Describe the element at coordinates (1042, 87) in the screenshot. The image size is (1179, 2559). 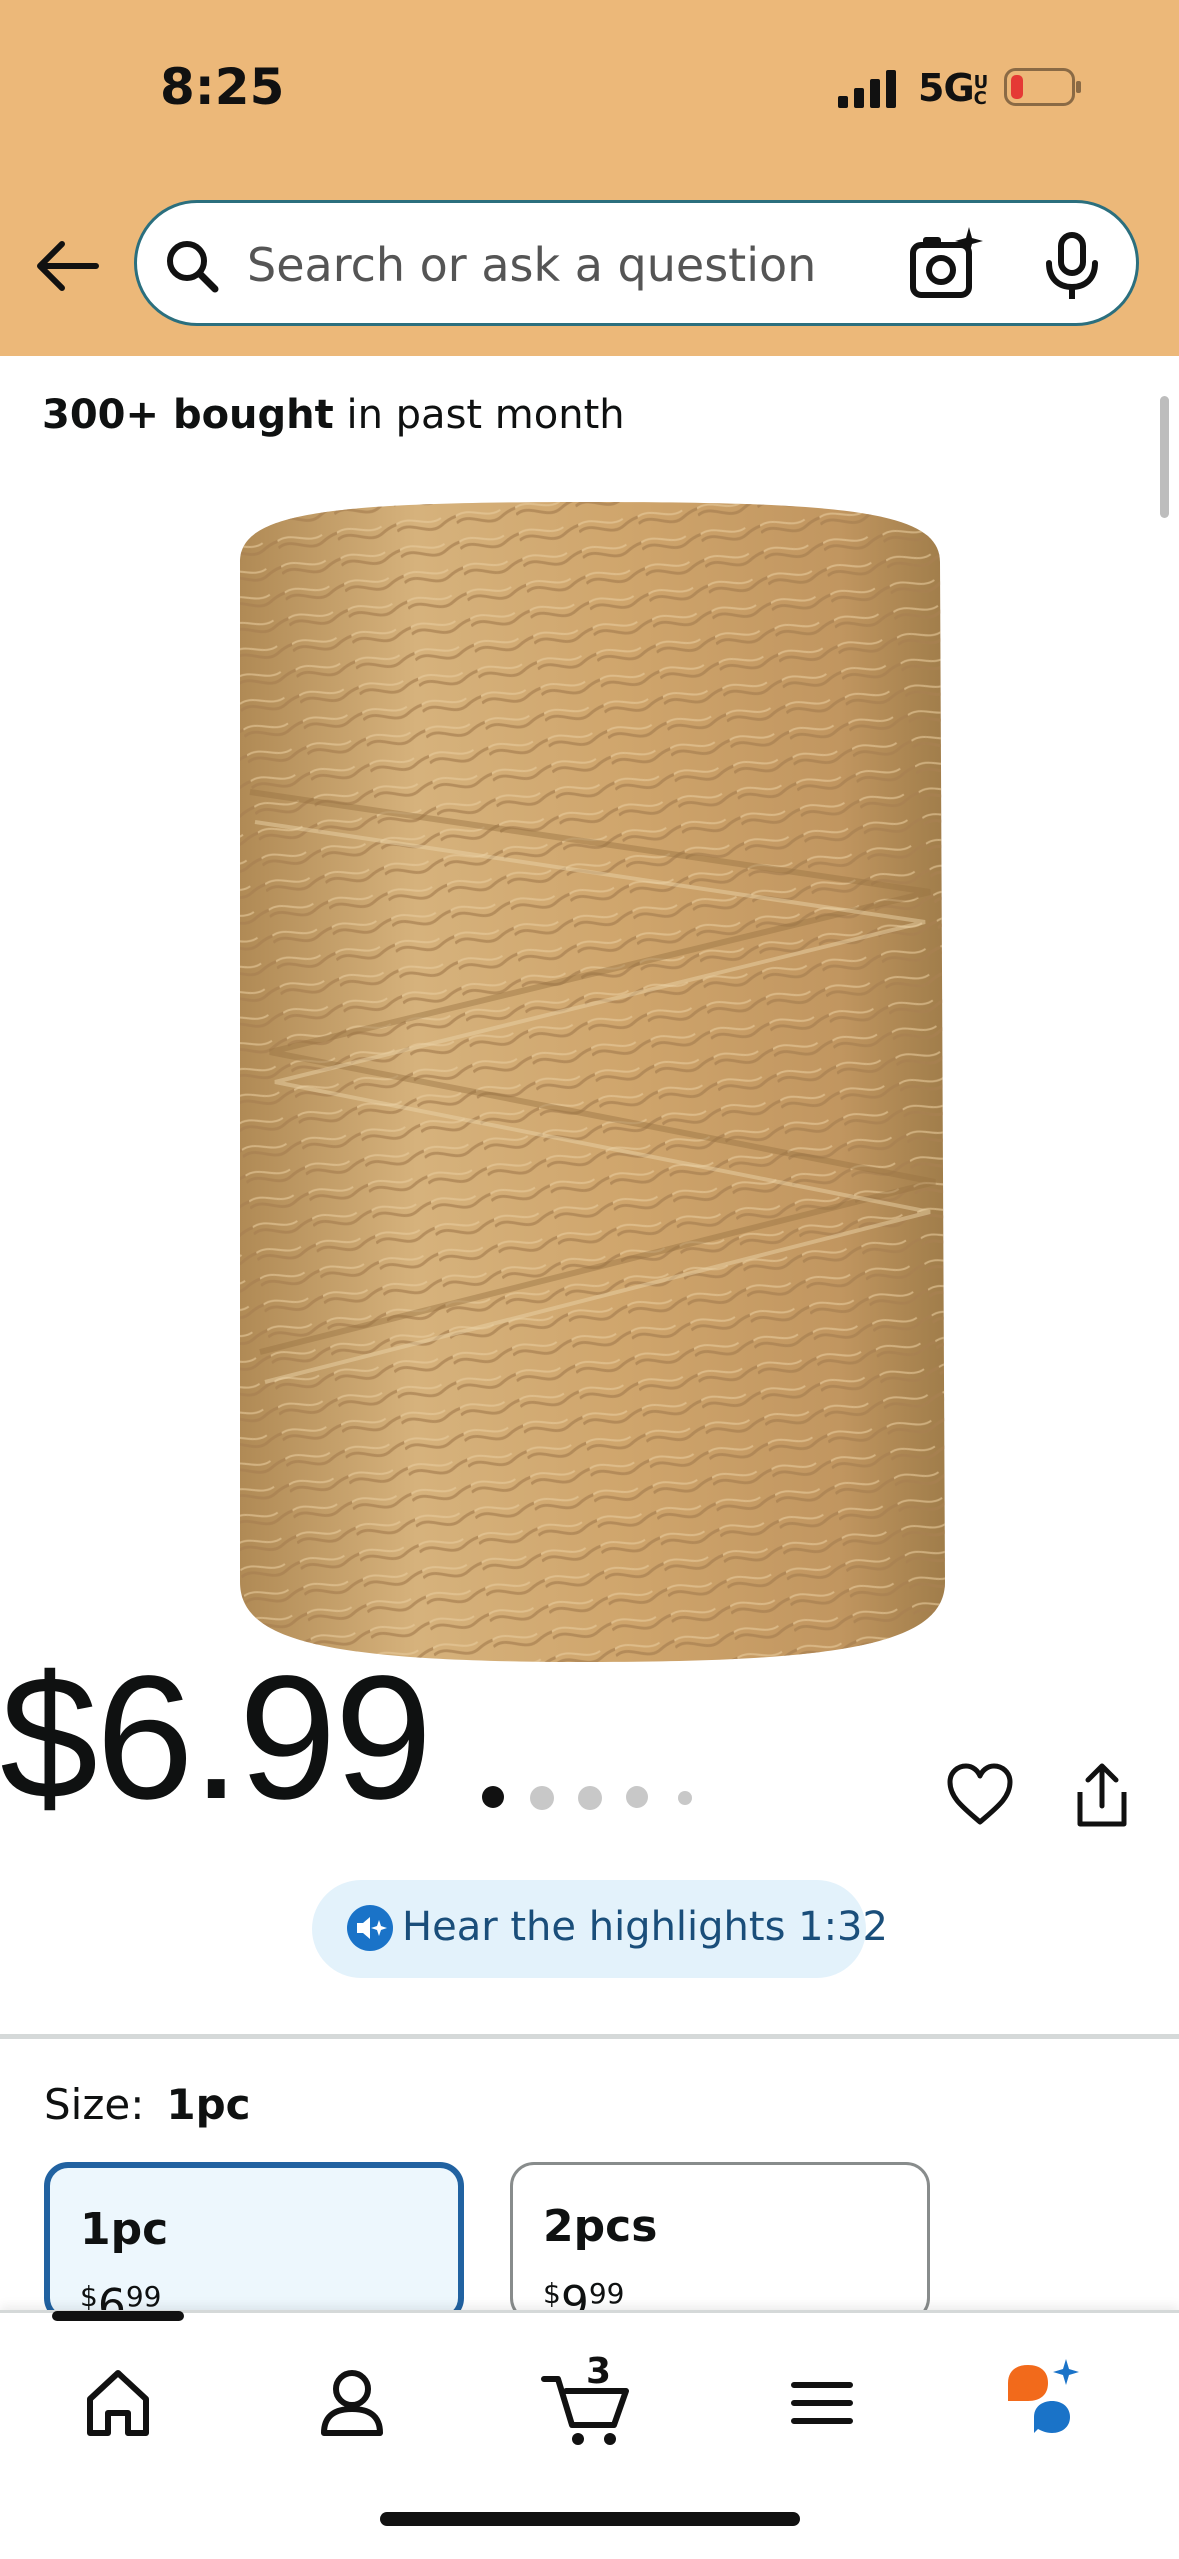
I see `battery-icon` at that location.